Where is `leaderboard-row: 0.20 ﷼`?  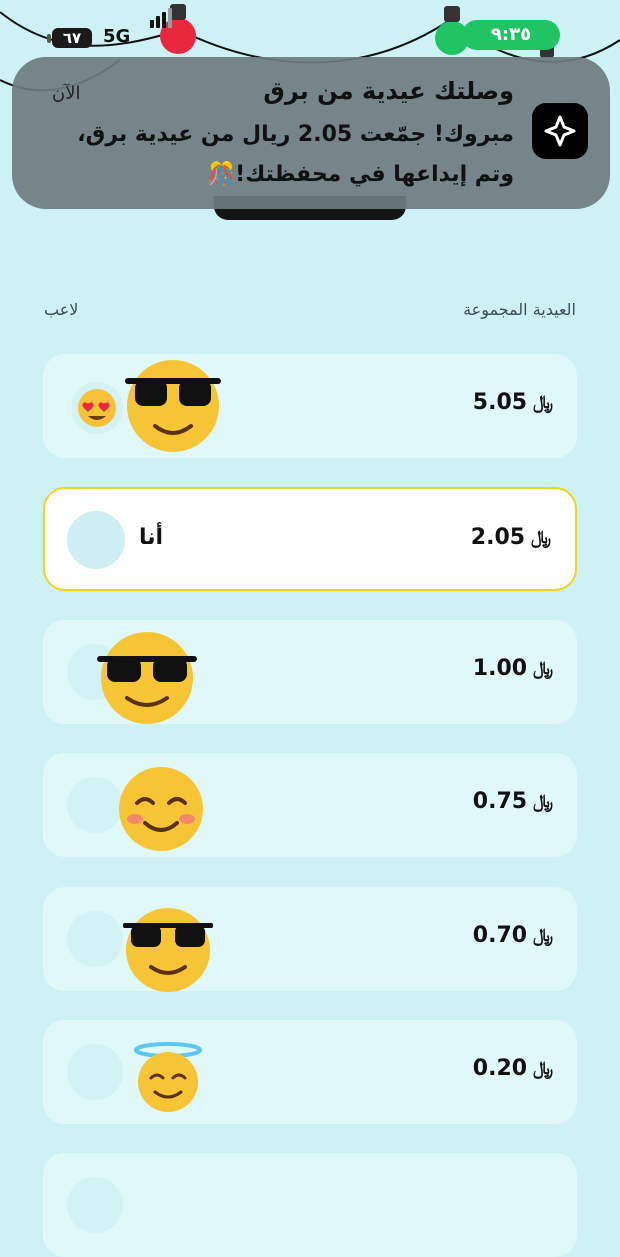 leaderboard-row: 0.20 ﷼ is located at coordinates (310, 1072).